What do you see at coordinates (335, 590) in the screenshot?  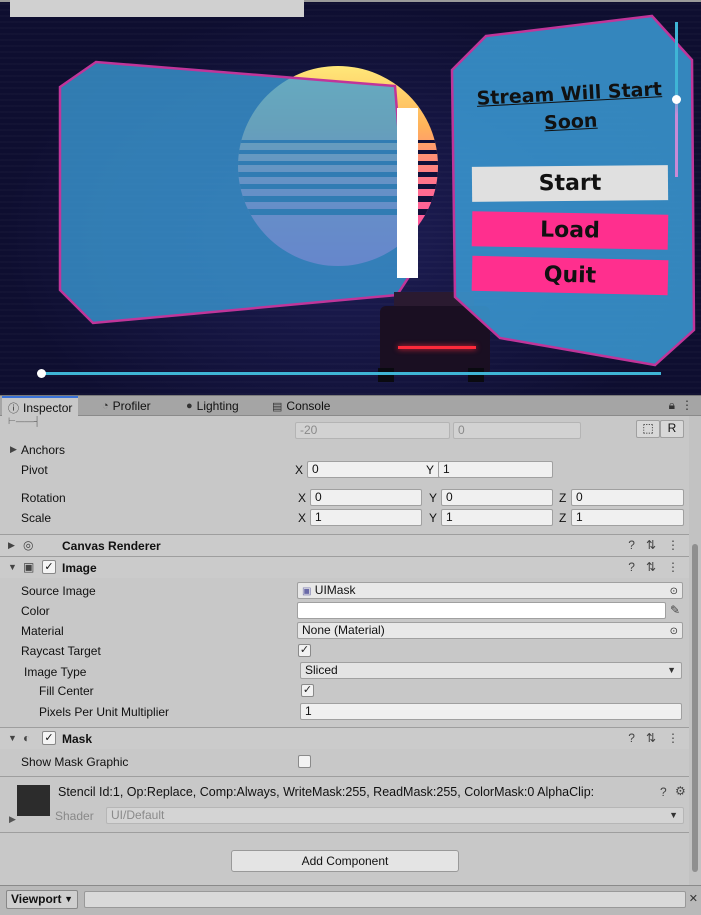 I see `source-image-value: UIMask` at bounding box center [335, 590].